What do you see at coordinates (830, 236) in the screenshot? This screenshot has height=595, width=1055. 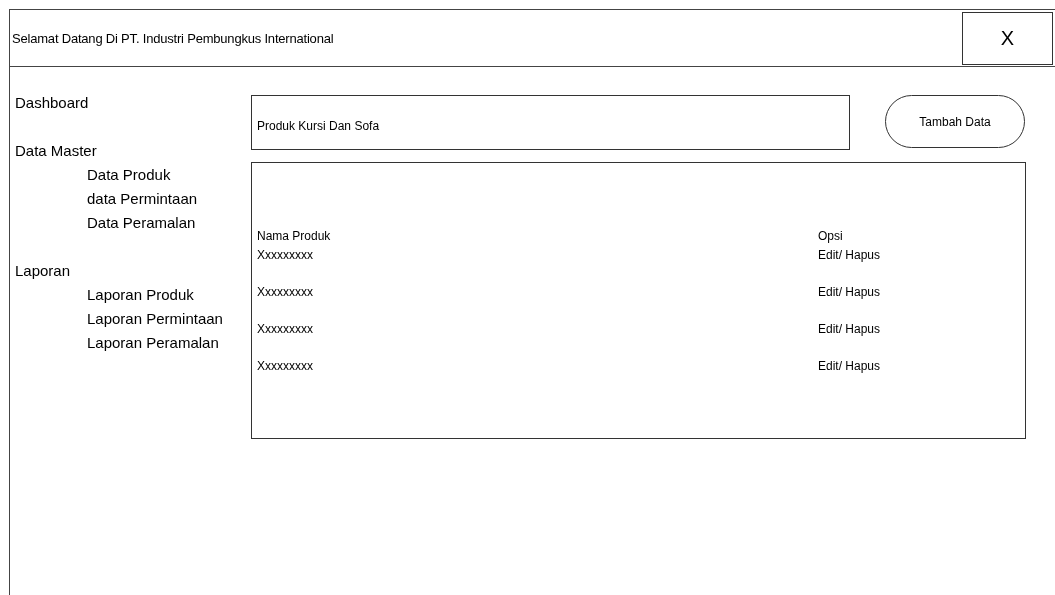 I see `column-header: Opsi` at bounding box center [830, 236].